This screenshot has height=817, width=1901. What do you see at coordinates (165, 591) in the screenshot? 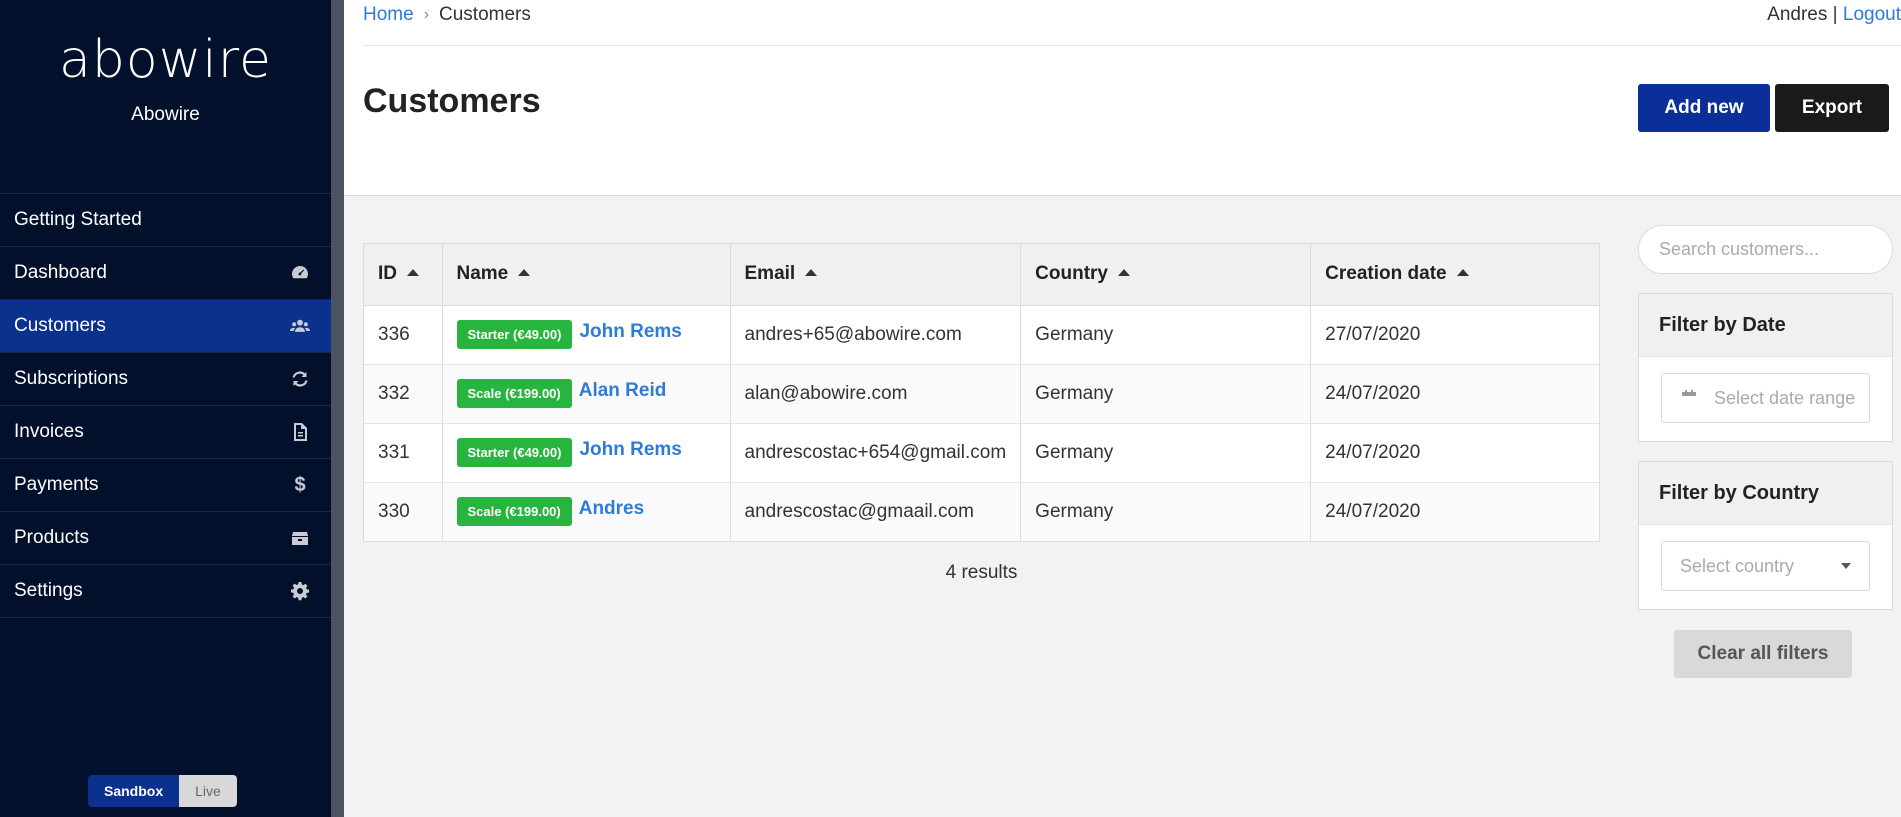
I see `sidebar-item-settings: Settings` at bounding box center [165, 591].